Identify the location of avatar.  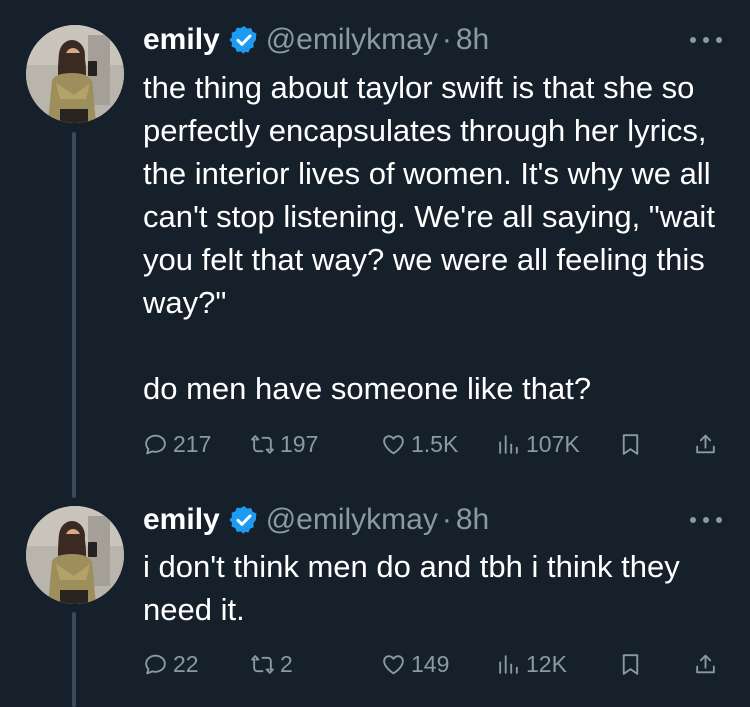
(75, 555).